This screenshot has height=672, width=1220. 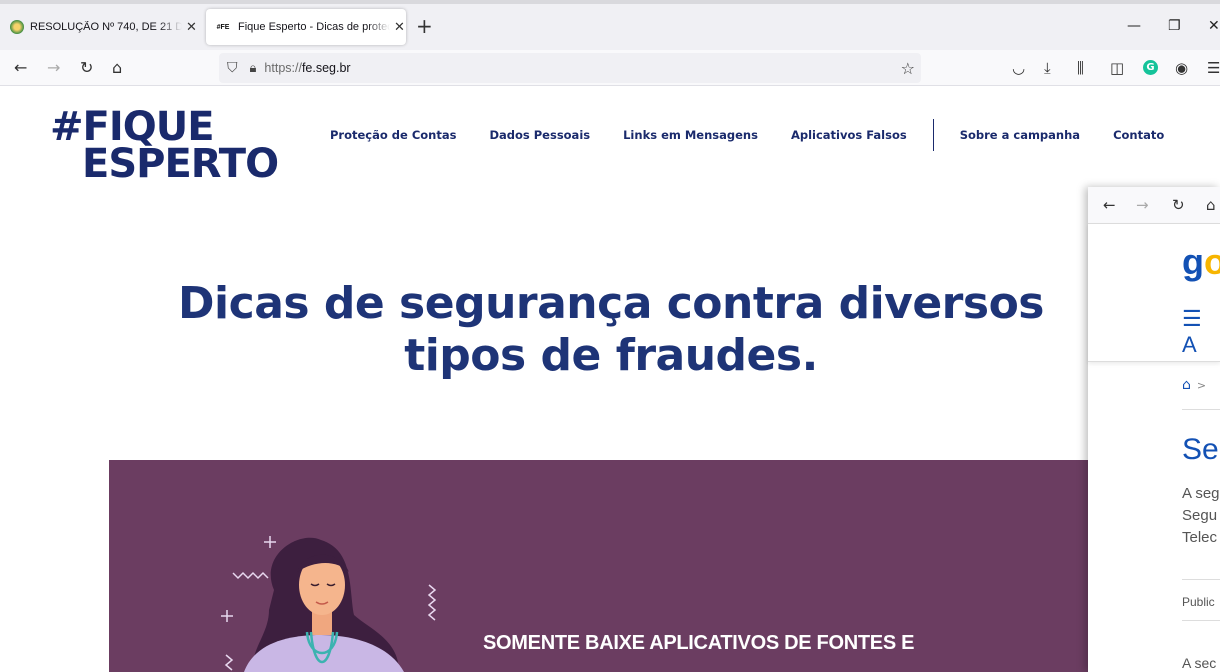 I want to click on maximize-button: ❐, so click(x=1174, y=26).